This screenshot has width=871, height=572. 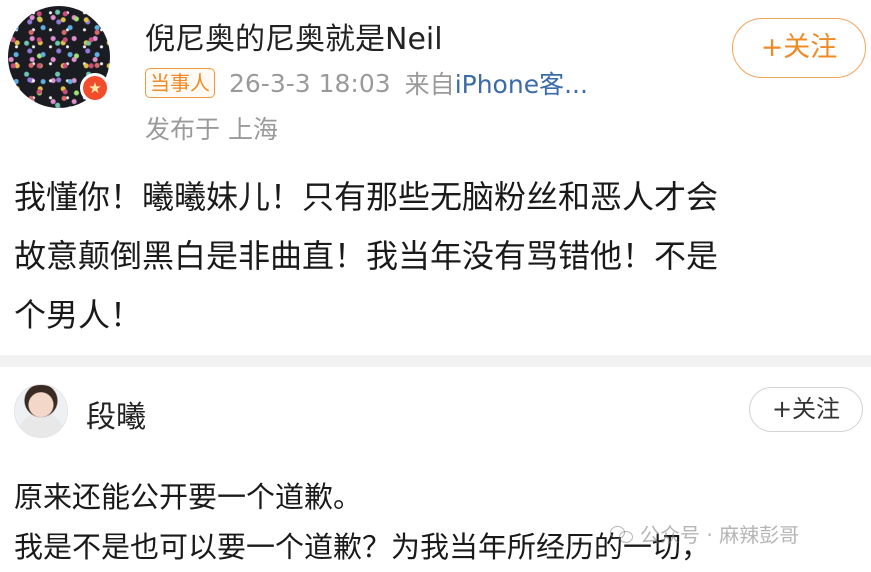 What do you see at coordinates (78, 315) in the screenshot?
I see `post-text-line: 个男人！` at bounding box center [78, 315].